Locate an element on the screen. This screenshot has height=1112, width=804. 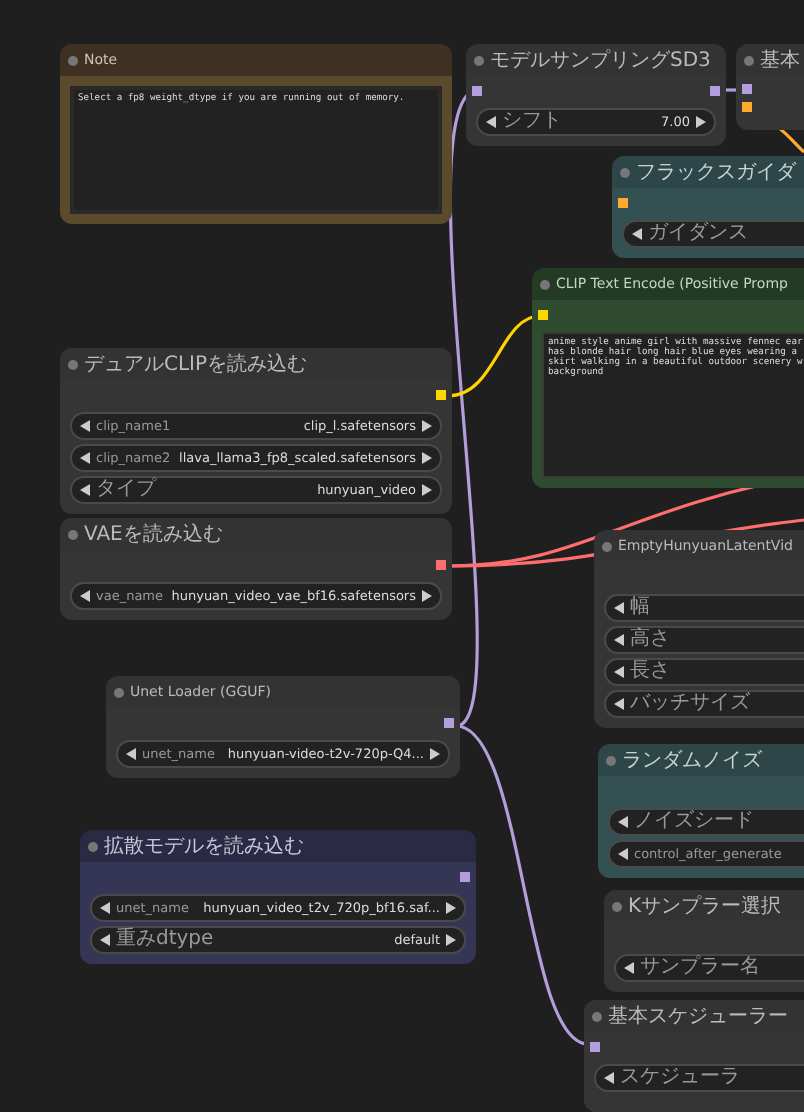
combo-widget: ガイダンス is located at coordinates (713, 234).